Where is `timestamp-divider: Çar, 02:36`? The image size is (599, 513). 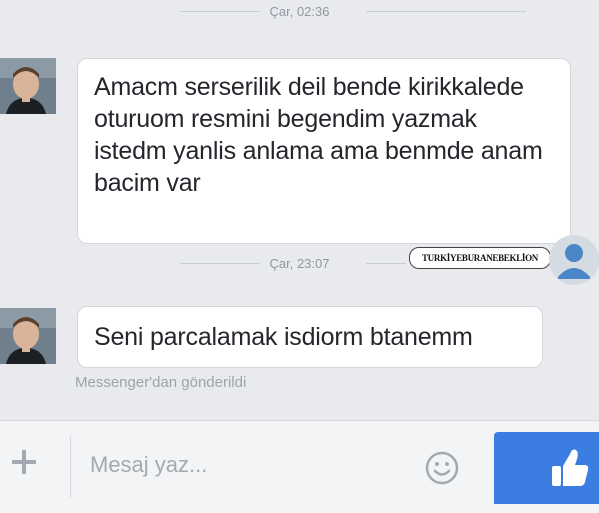 timestamp-divider: Çar, 02:36 is located at coordinates (299, 12).